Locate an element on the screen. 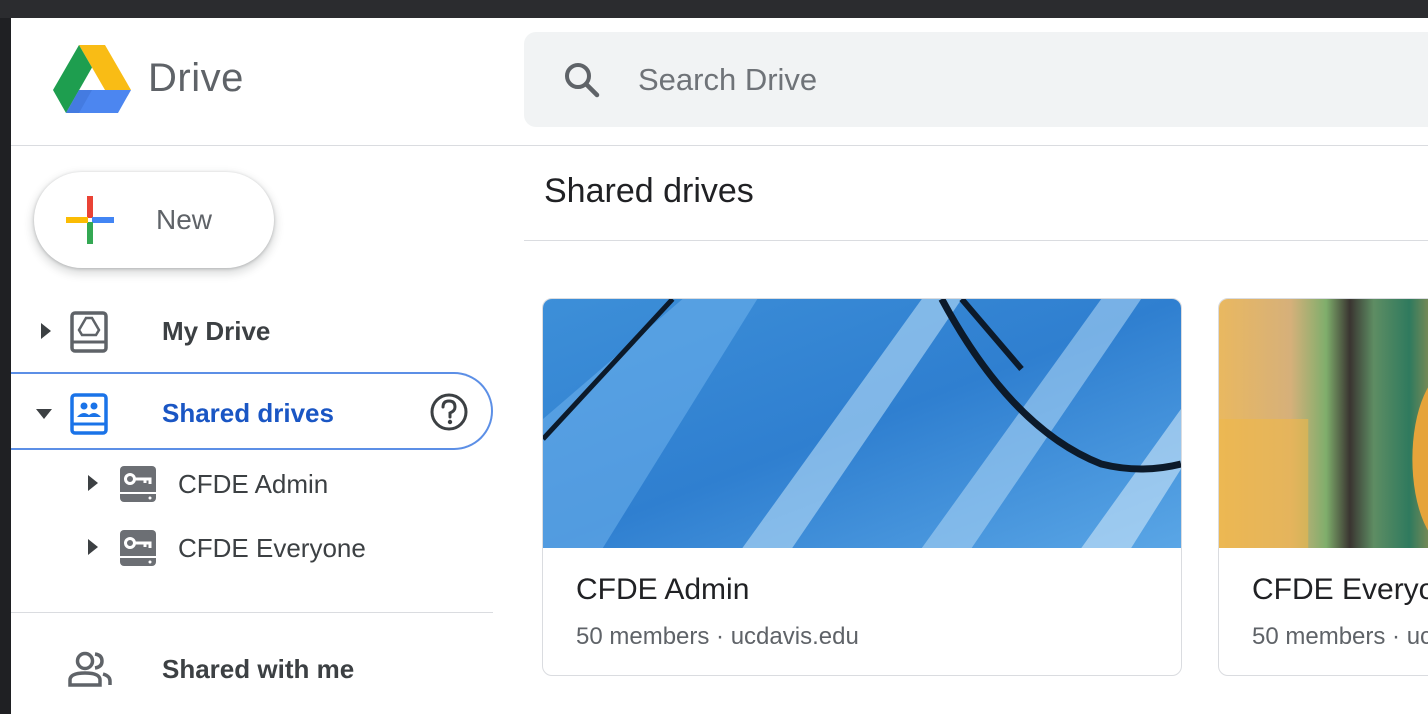  new-button-label: New is located at coordinates (184, 219).